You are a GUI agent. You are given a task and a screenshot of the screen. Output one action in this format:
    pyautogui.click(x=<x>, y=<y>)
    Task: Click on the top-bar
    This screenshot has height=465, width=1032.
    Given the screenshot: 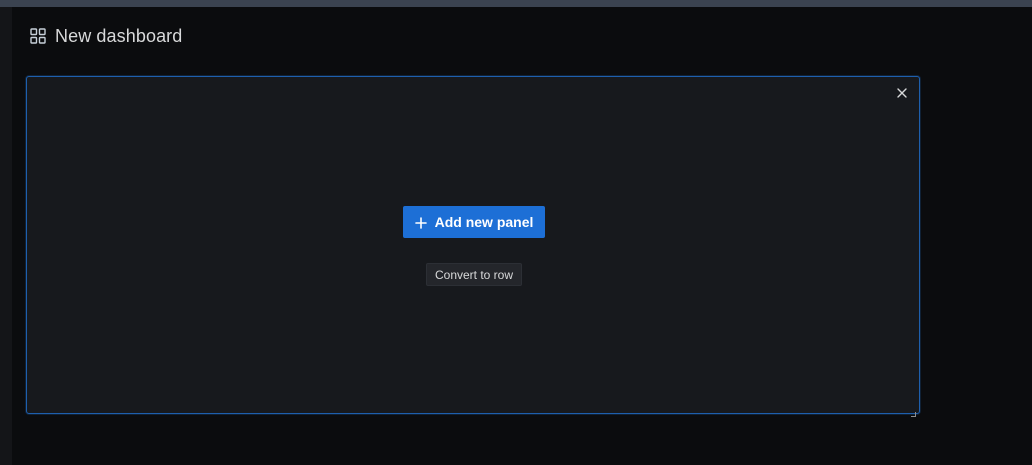 What is the action you would take?
    pyautogui.click(x=516, y=3)
    